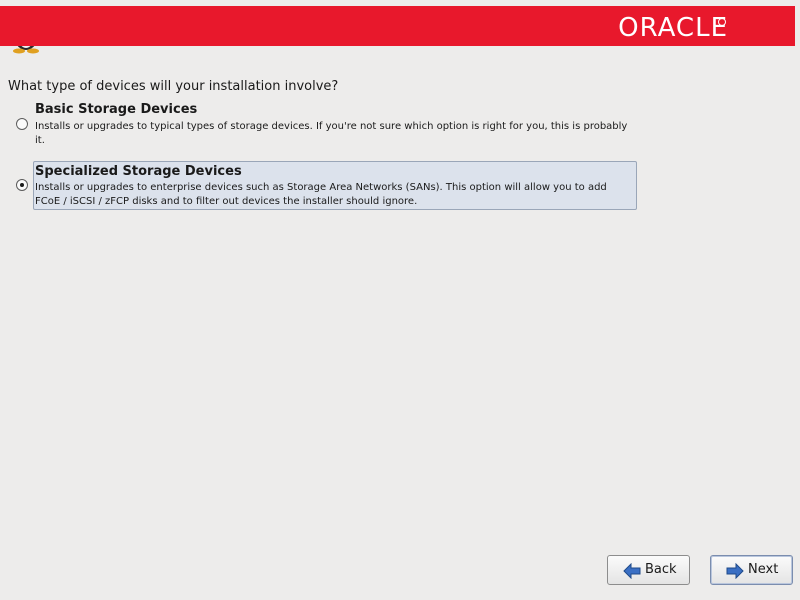 The image size is (800, 600). Describe the element at coordinates (661, 569) in the screenshot. I see `back-button-label: Back` at that location.